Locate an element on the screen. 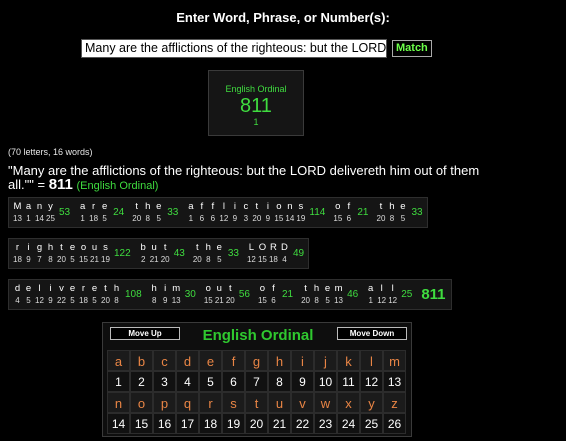 Image resolution: width=566 pixels, height=441 pixels. cipher-letter-cell: t is located at coordinates (256, 402).